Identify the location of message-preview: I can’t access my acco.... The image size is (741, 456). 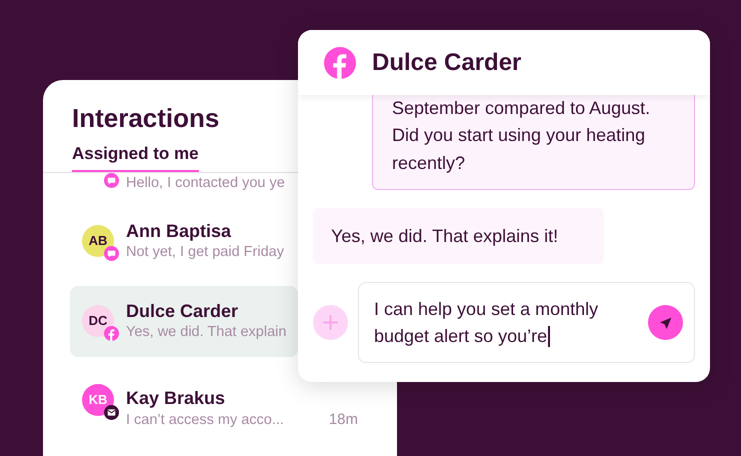
(205, 420).